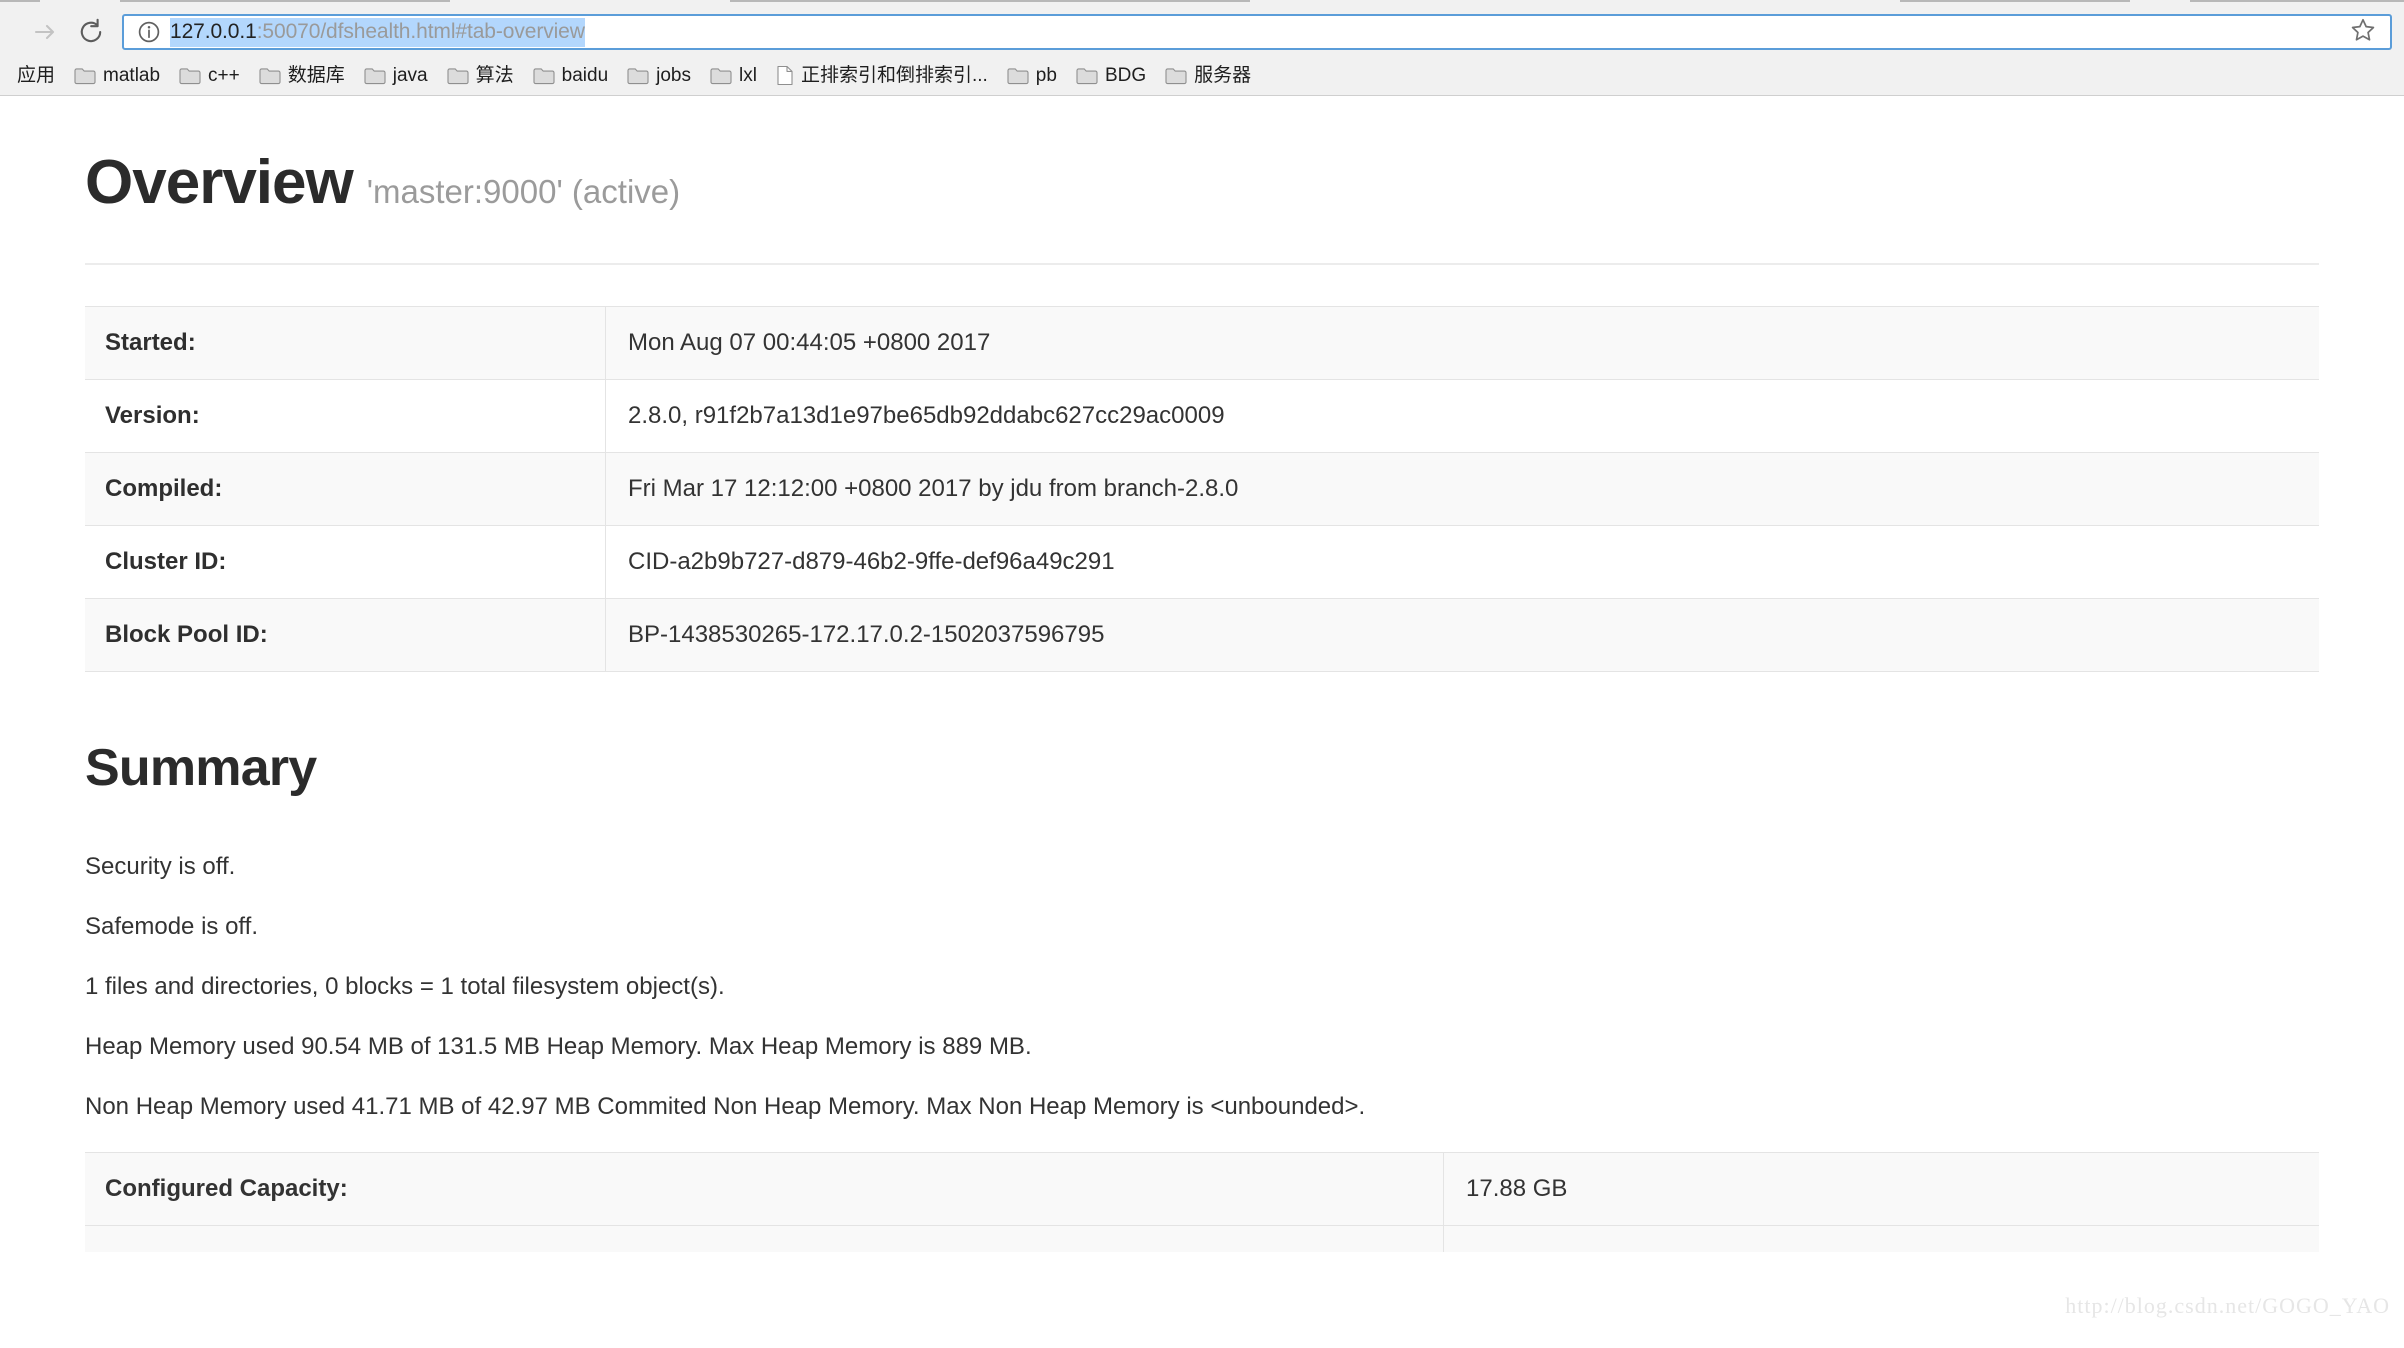 The height and width of the screenshot is (1348, 2404). Describe the element at coordinates (345, 343) in the screenshot. I see `row-key: Started:` at that location.